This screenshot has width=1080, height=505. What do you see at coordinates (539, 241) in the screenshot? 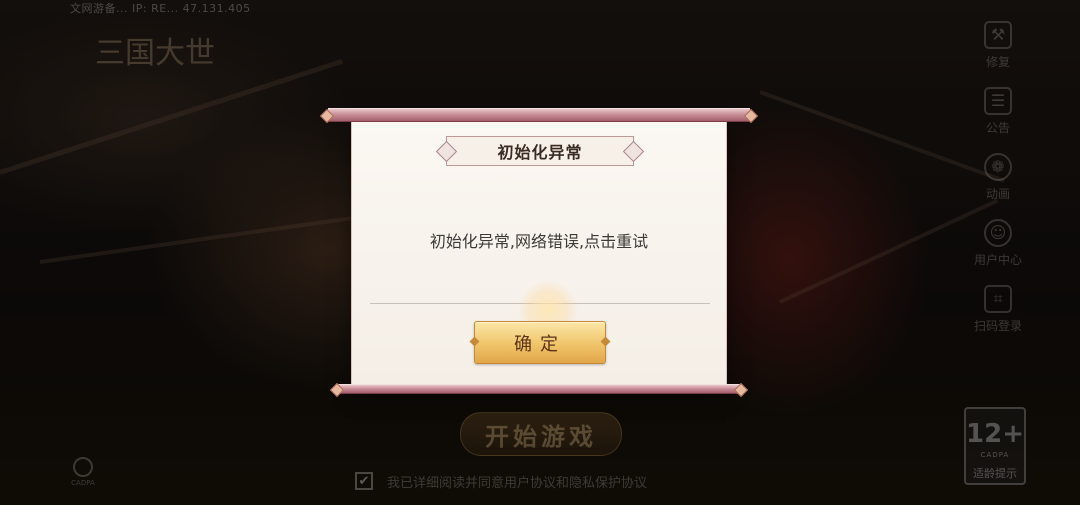
I see `dialog-message: 初始化异常,网络错误,点击重试` at bounding box center [539, 241].